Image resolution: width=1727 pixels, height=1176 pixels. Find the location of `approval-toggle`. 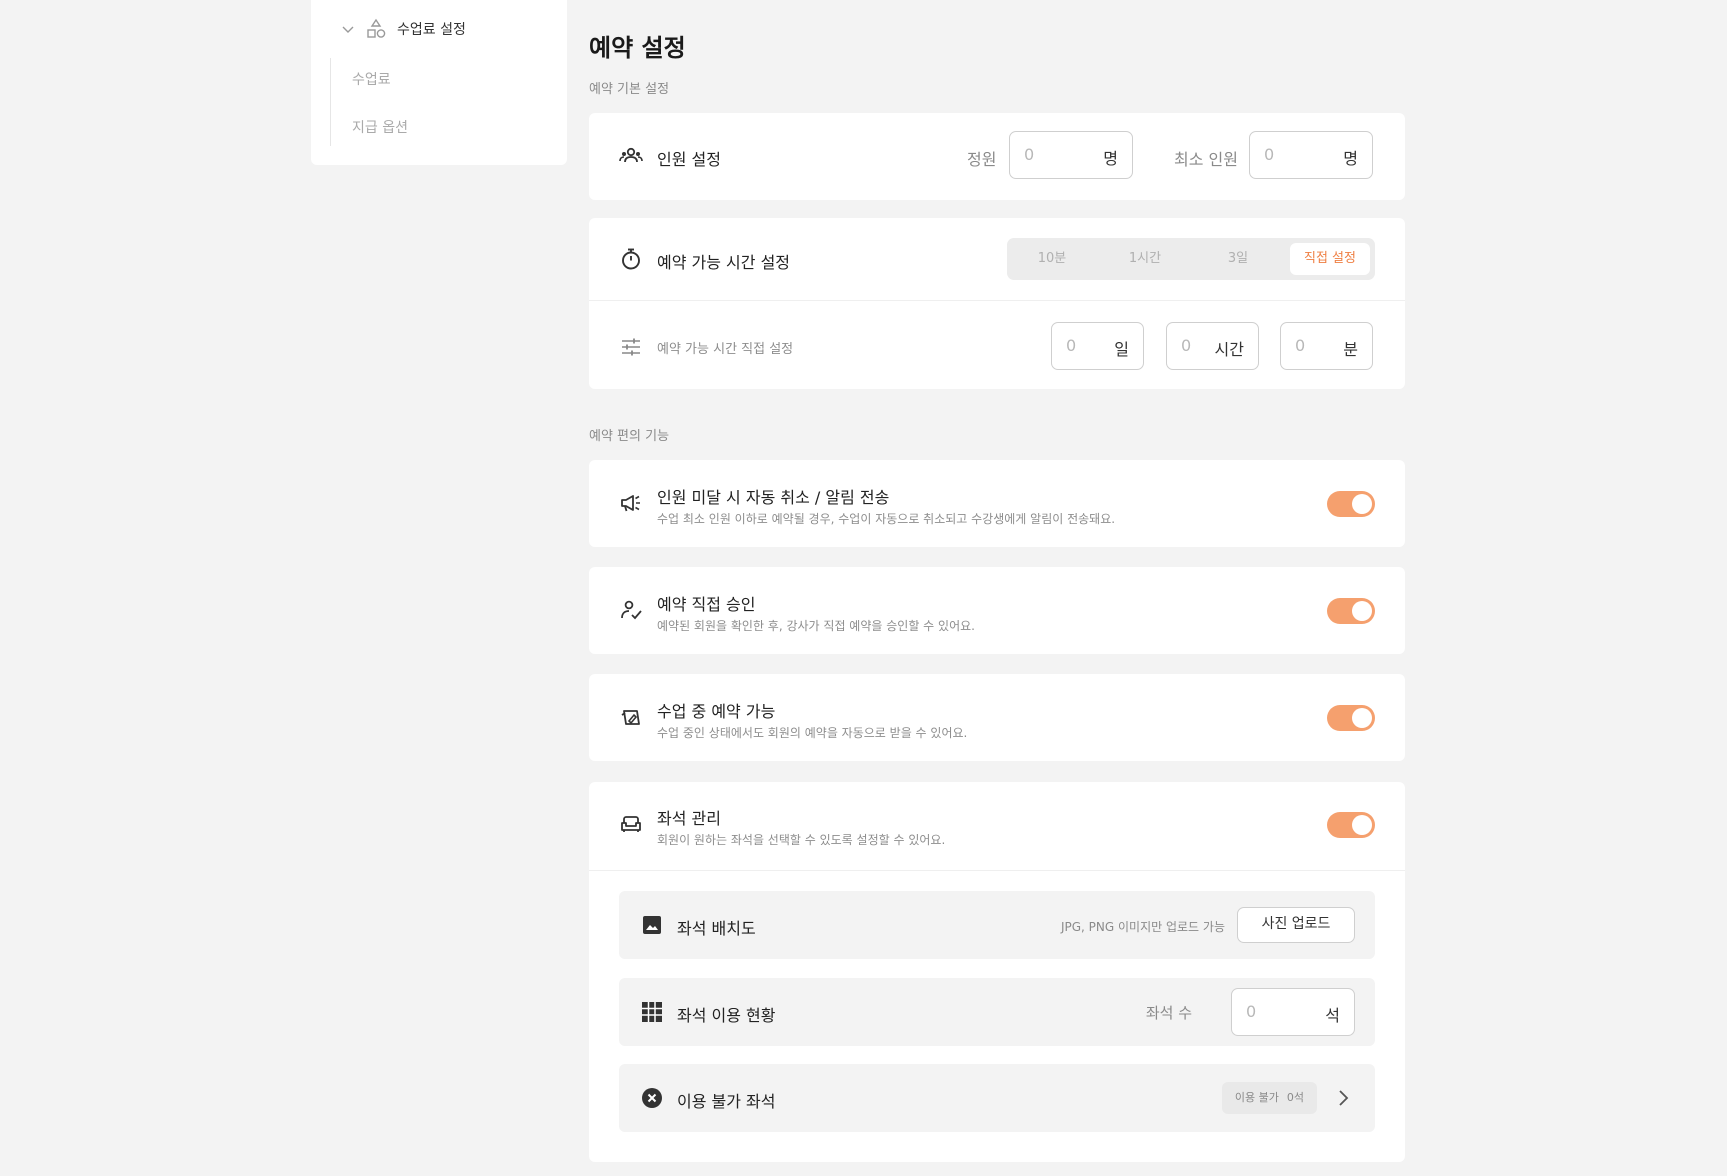

approval-toggle is located at coordinates (1351, 611).